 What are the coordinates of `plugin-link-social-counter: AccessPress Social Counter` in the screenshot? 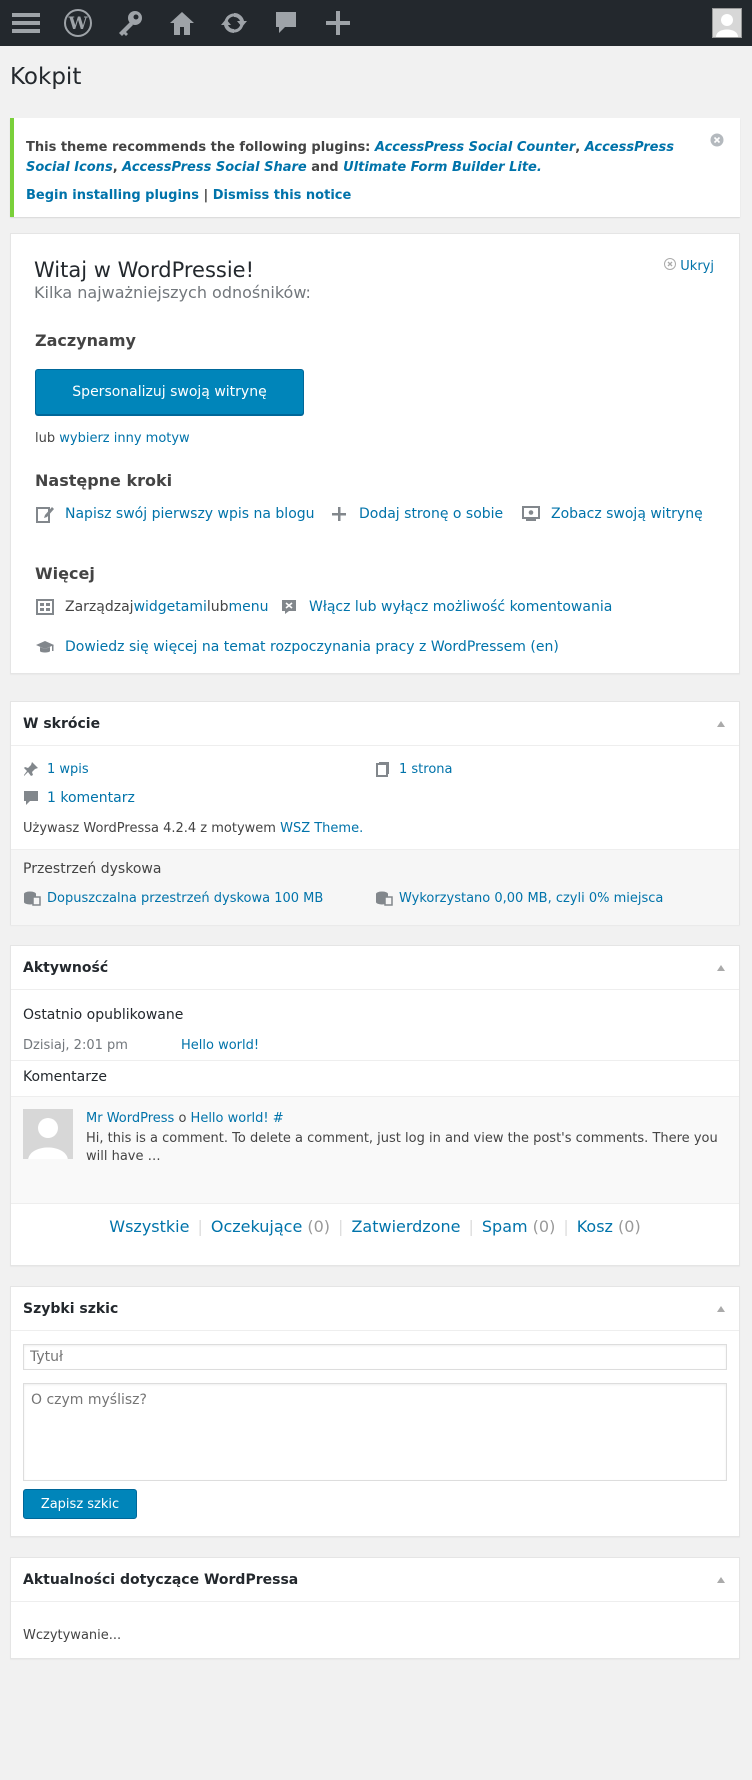 It's located at (475, 147).